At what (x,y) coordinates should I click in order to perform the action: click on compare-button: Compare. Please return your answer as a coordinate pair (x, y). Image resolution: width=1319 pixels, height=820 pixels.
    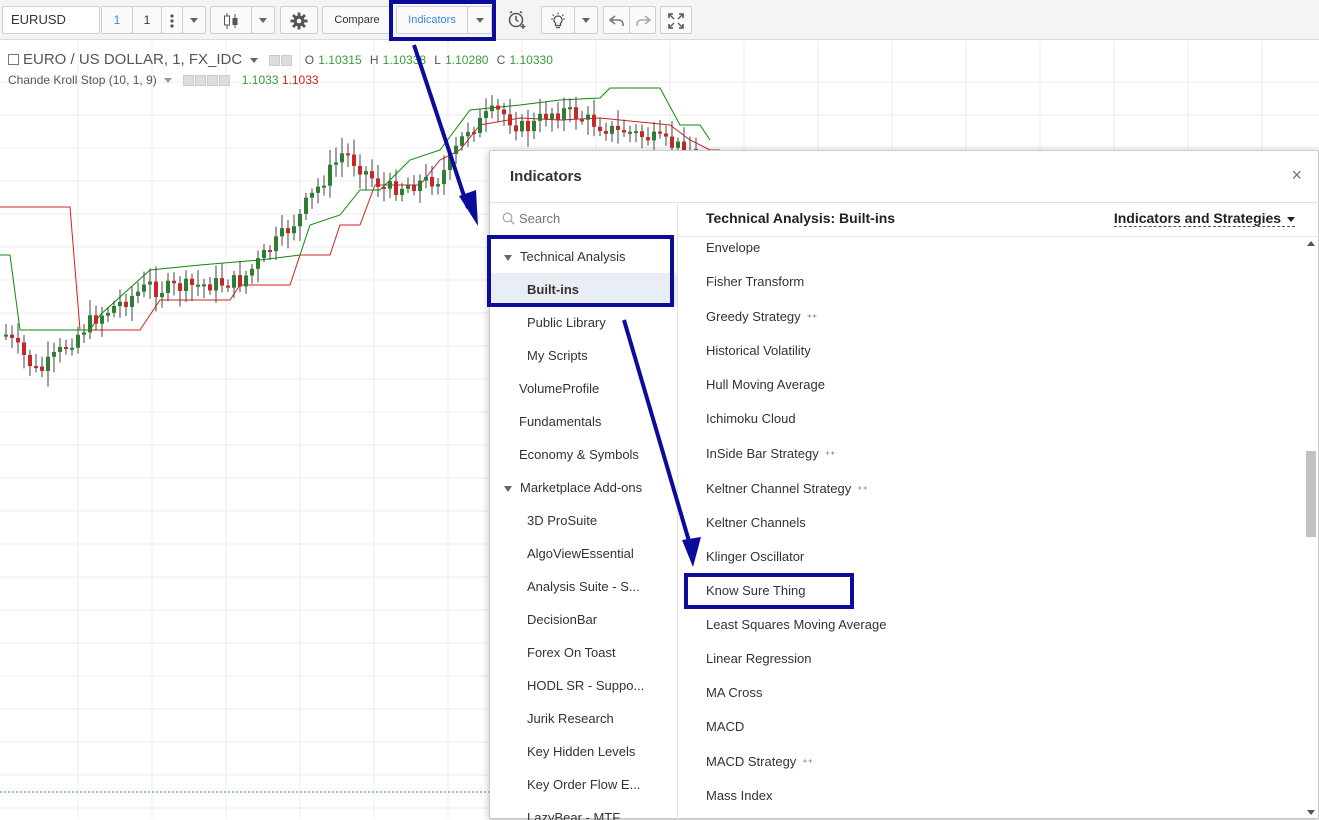
    Looking at the image, I should click on (357, 20).